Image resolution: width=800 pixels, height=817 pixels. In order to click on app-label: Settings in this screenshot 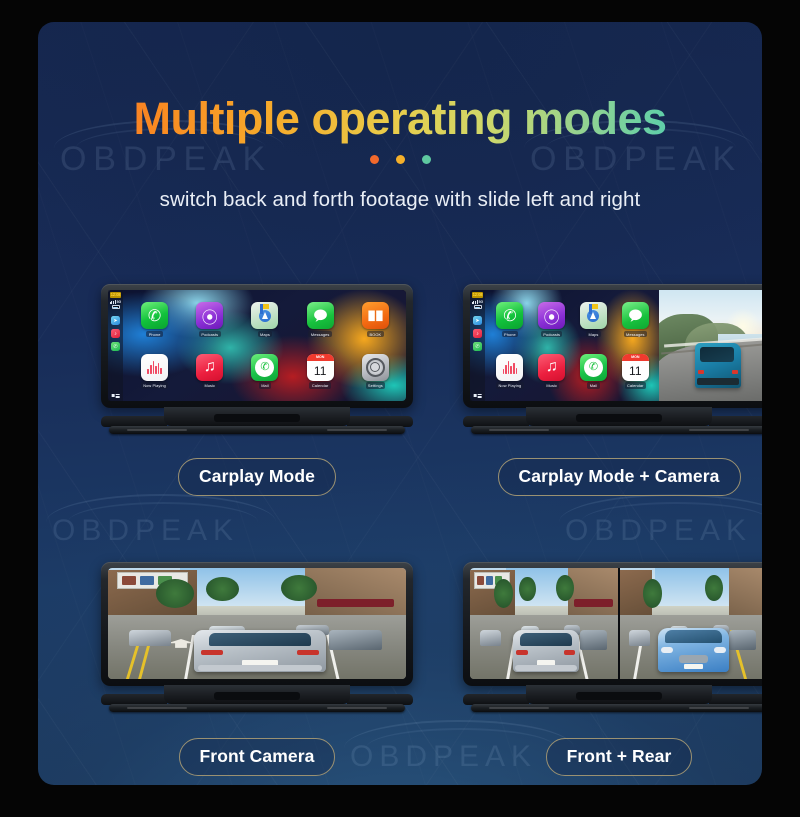, I will do `click(375, 385)`.